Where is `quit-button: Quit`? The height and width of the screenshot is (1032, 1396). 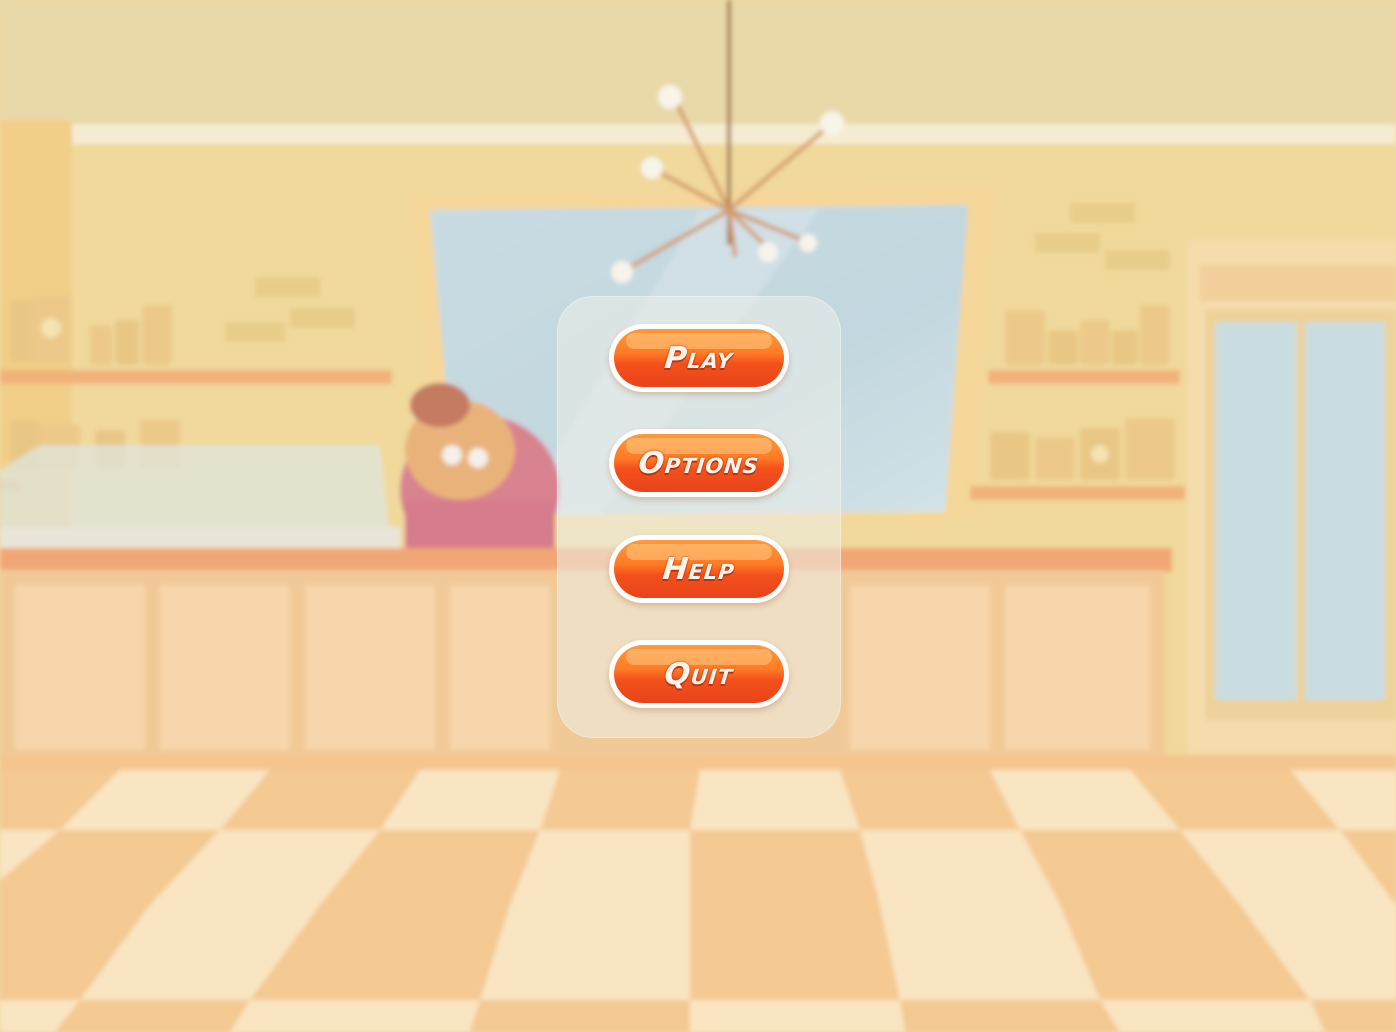
quit-button: Quit is located at coordinates (699, 674).